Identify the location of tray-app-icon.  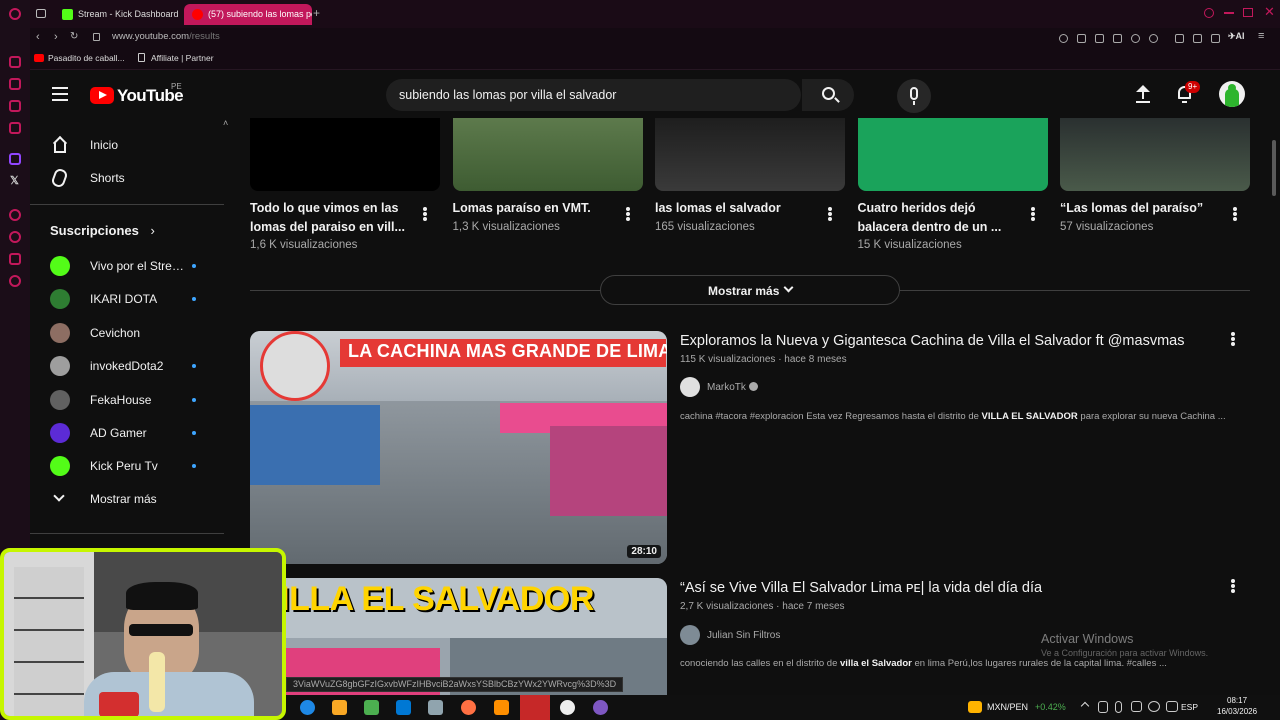
(1103, 707).